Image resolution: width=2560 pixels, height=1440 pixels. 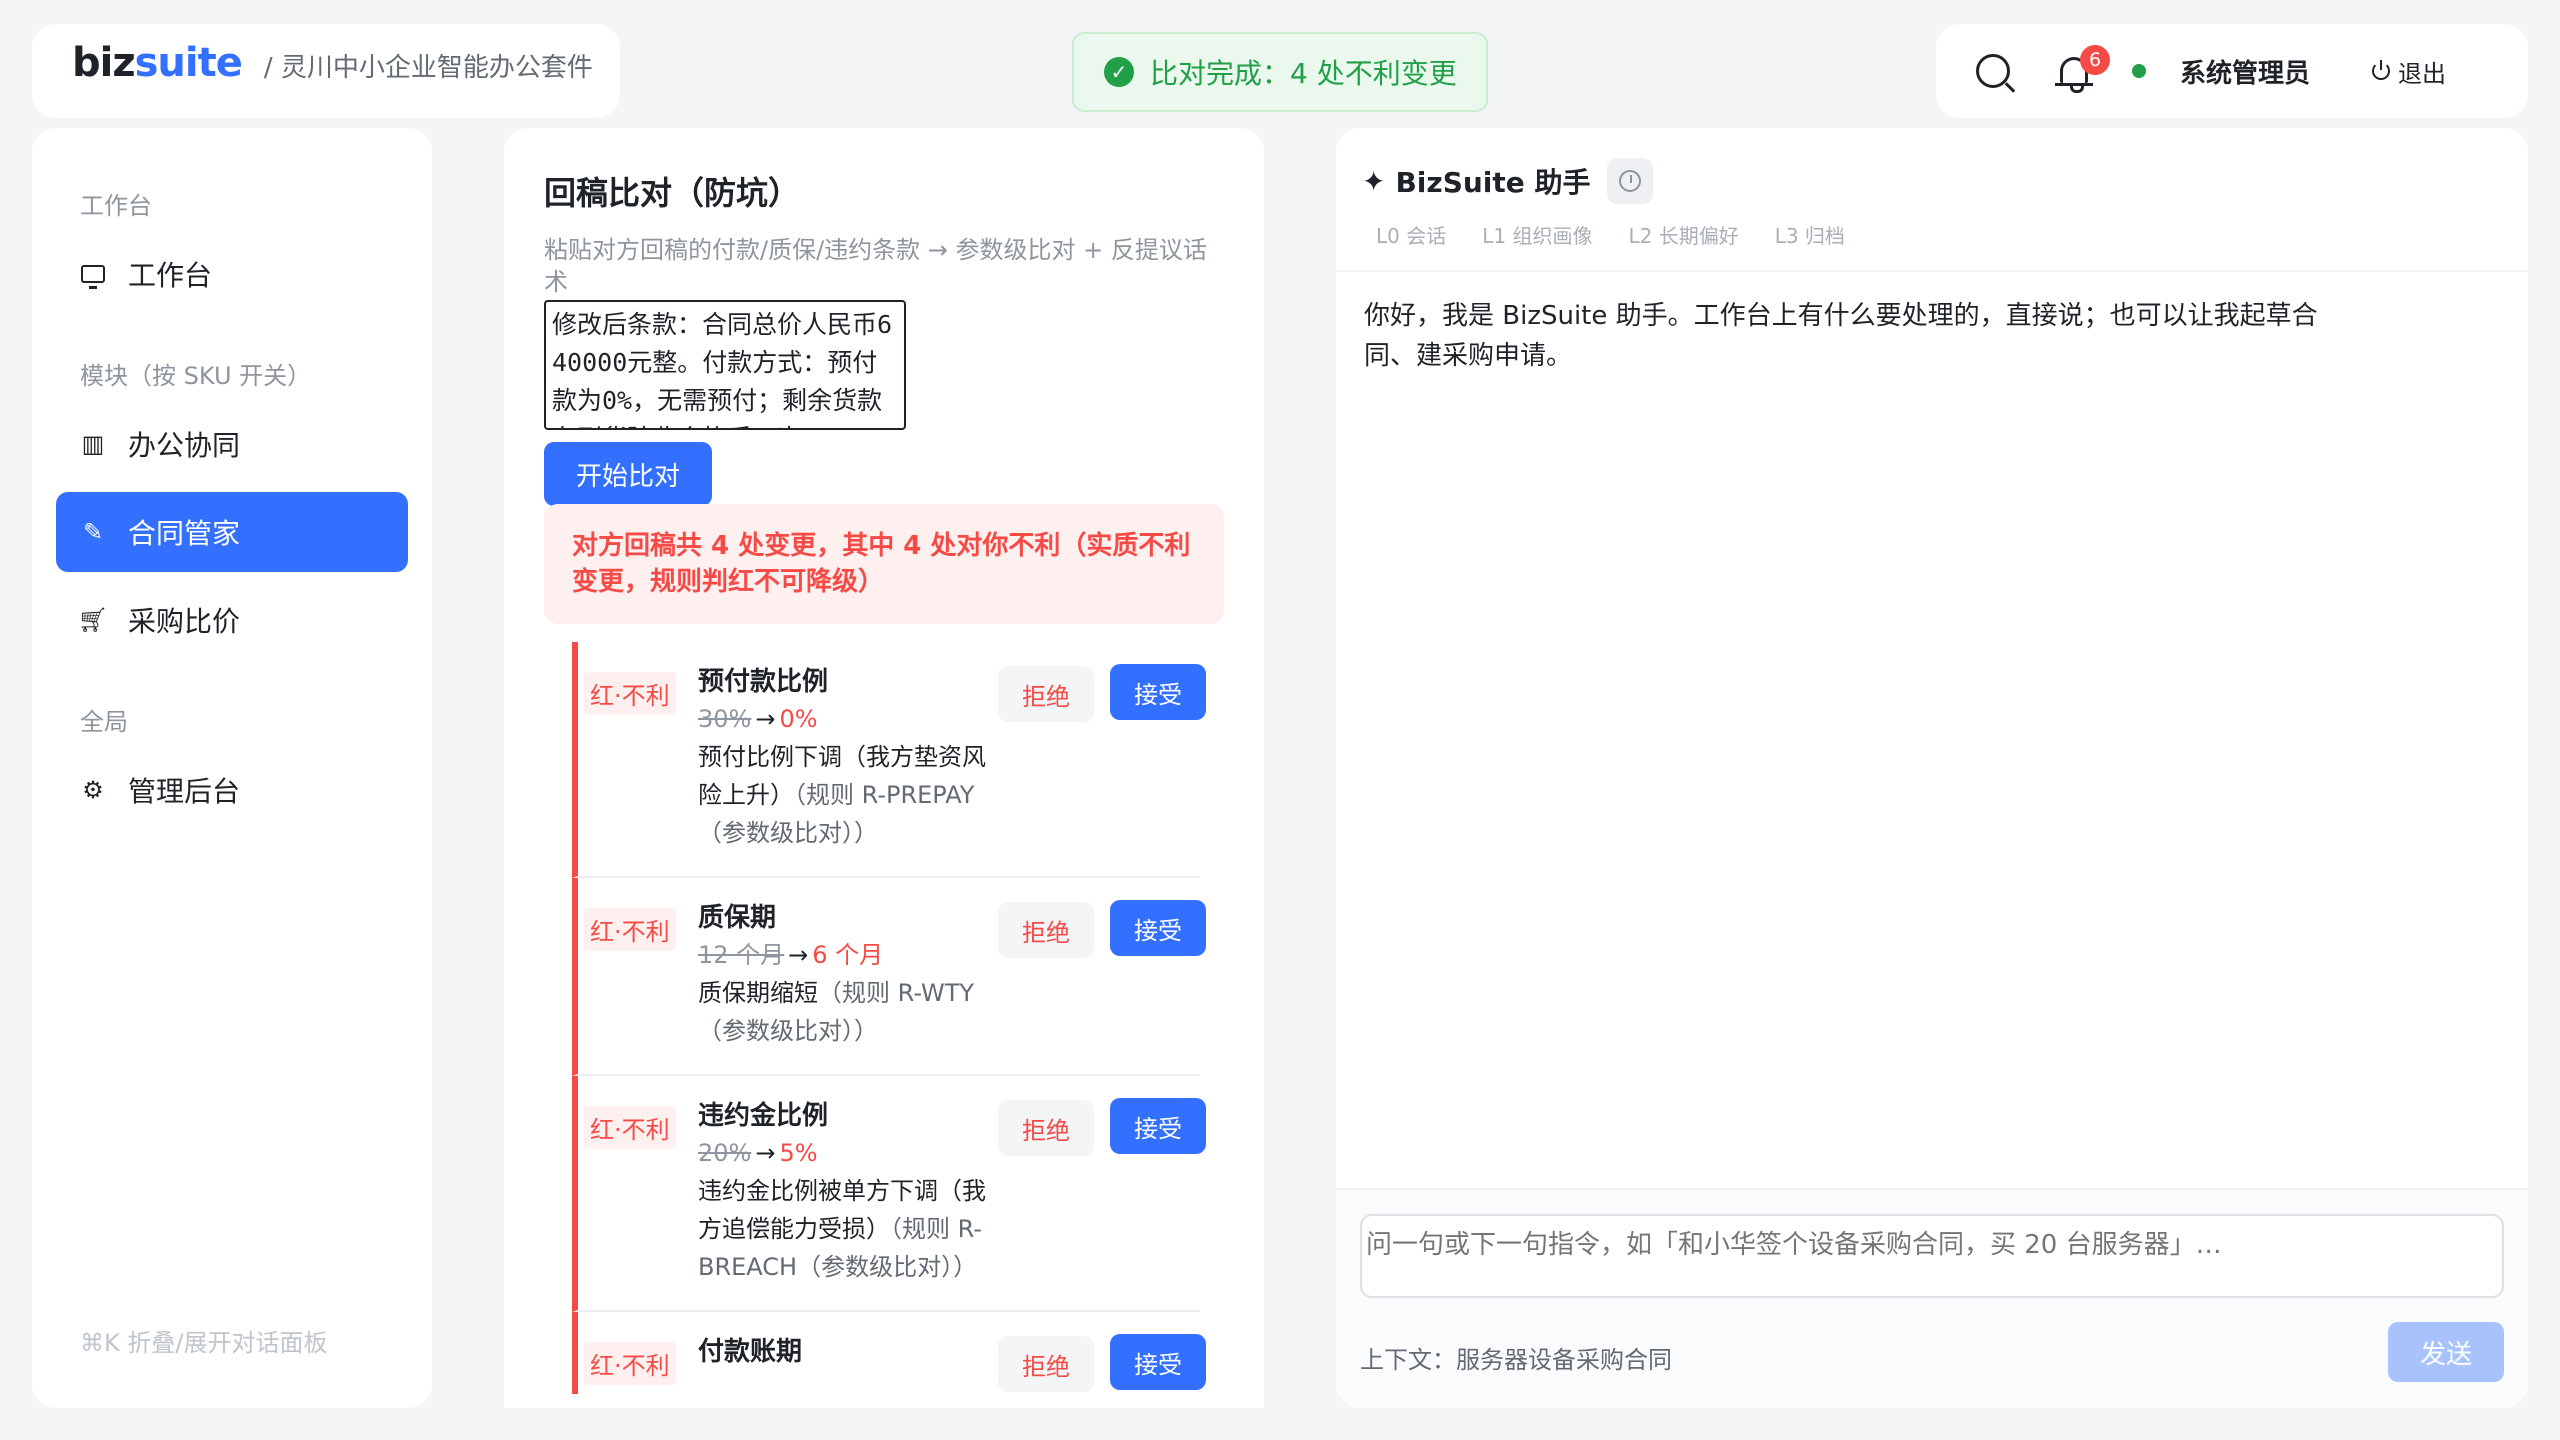 What do you see at coordinates (875, 266) in the screenshot?
I see `page-subtitle: 粘贴对方回稿的付款/质保/违约条款 → 参数级比对 + 反提议话术` at bounding box center [875, 266].